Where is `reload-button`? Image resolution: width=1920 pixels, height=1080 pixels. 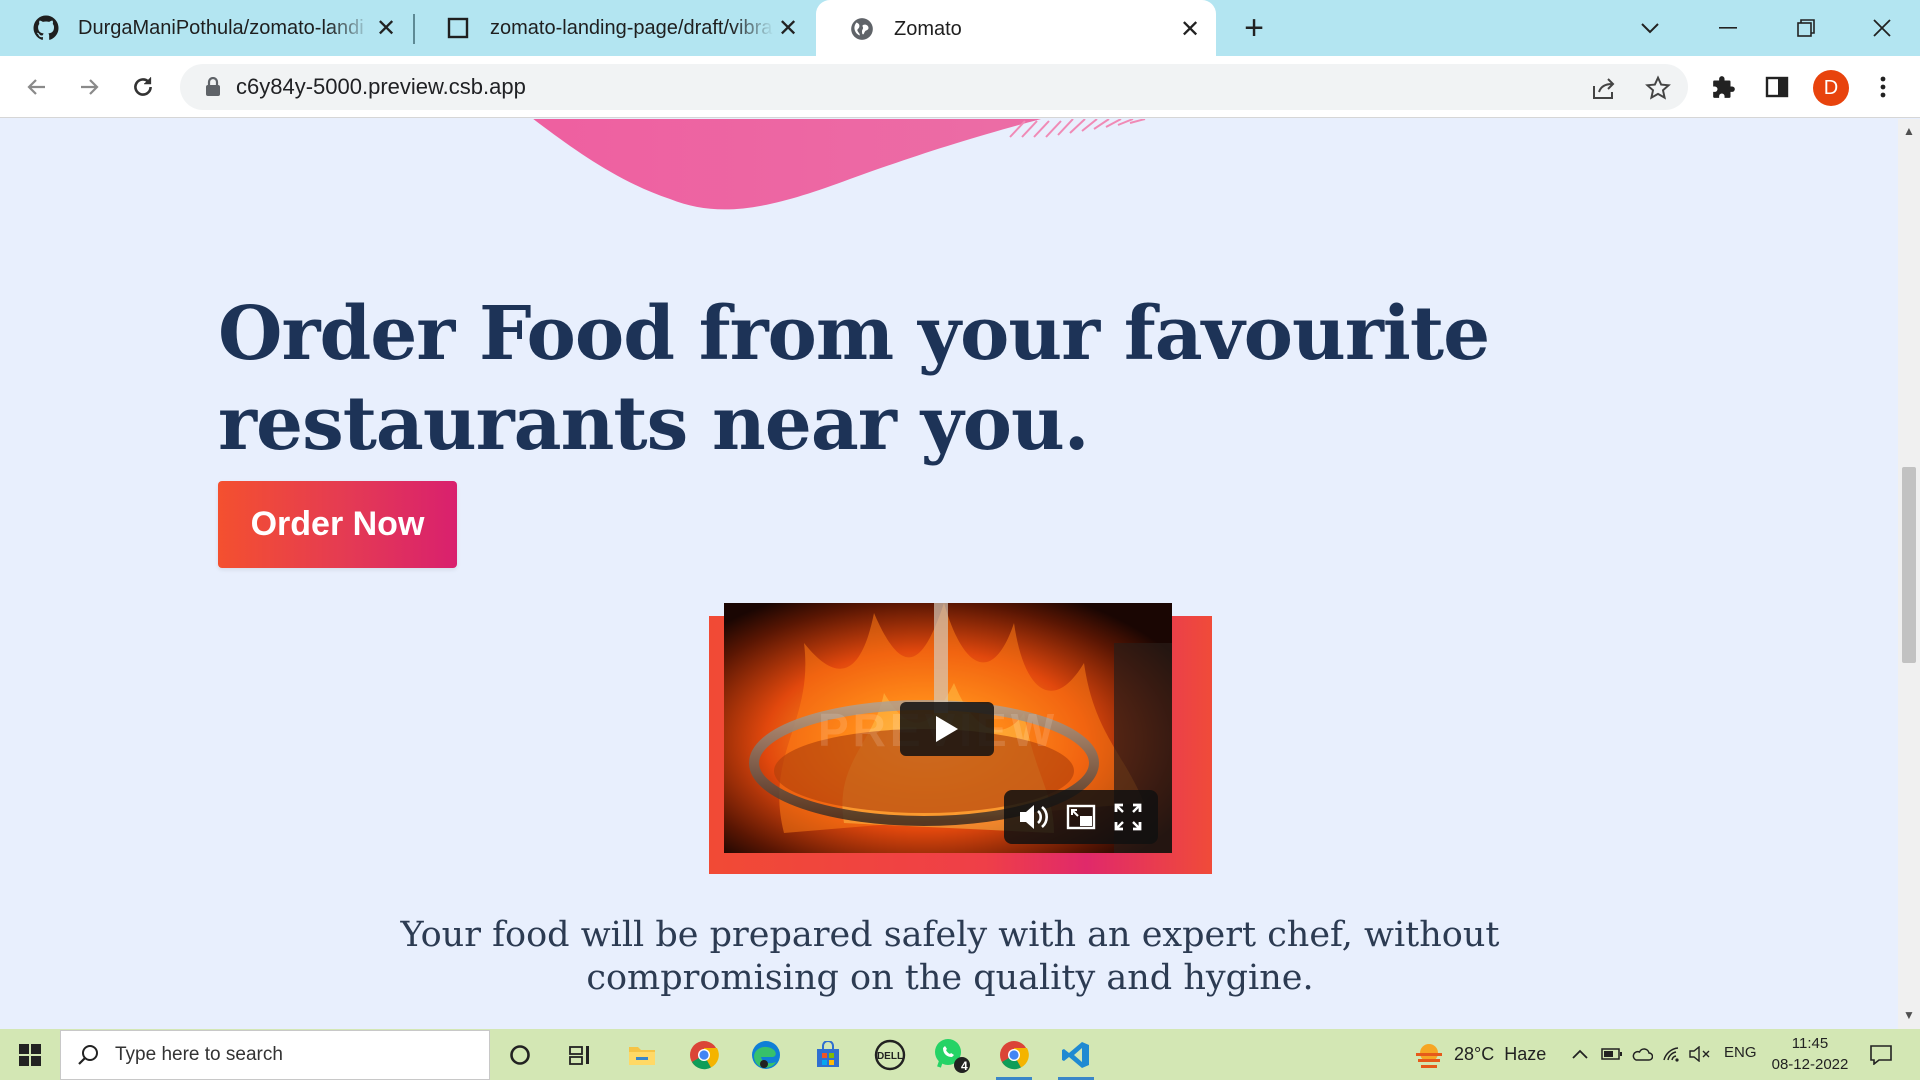 reload-button is located at coordinates (143, 87).